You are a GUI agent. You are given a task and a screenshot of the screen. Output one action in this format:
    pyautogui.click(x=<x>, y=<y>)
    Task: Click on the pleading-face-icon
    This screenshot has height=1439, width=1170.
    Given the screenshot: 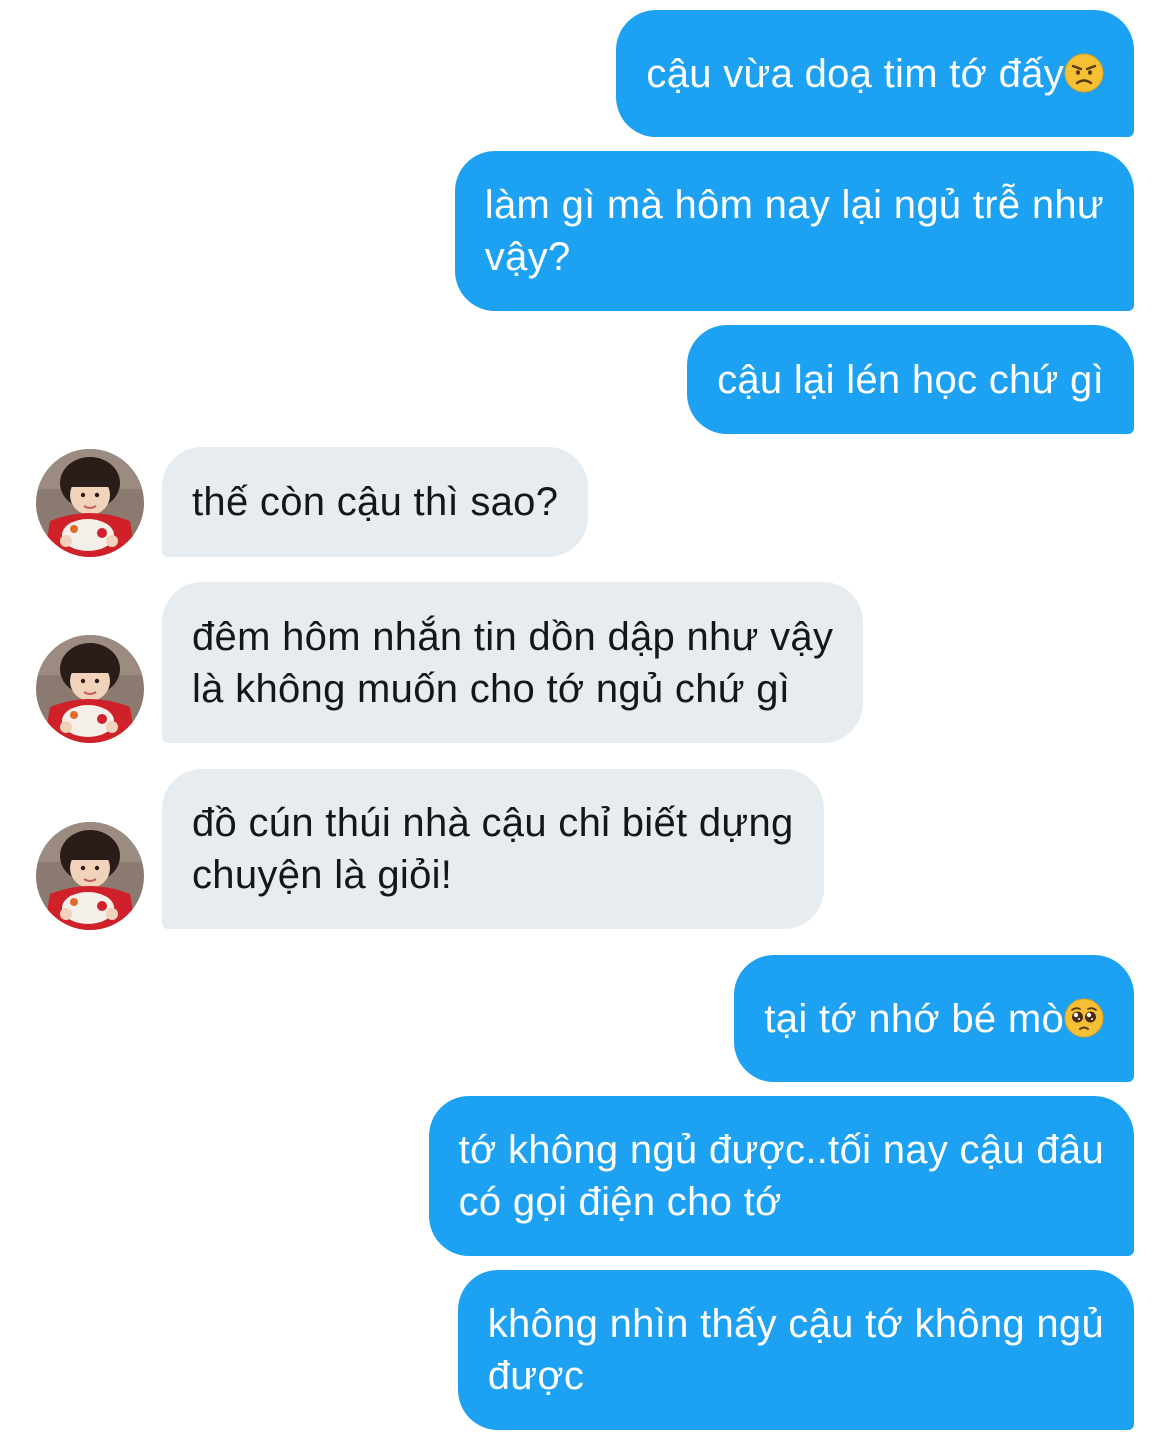 What is the action you would take?
    pyautogui.click(x=1084, y=1018)
    